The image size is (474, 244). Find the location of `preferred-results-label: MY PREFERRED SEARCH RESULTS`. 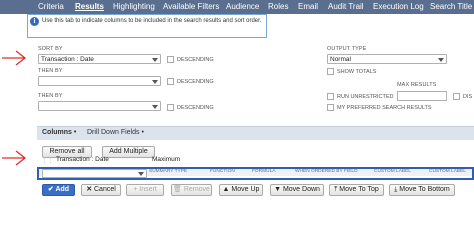

preferred-results-label: MY PREFERRED SEARCH RESULTS is located at coordinates (384, 108).